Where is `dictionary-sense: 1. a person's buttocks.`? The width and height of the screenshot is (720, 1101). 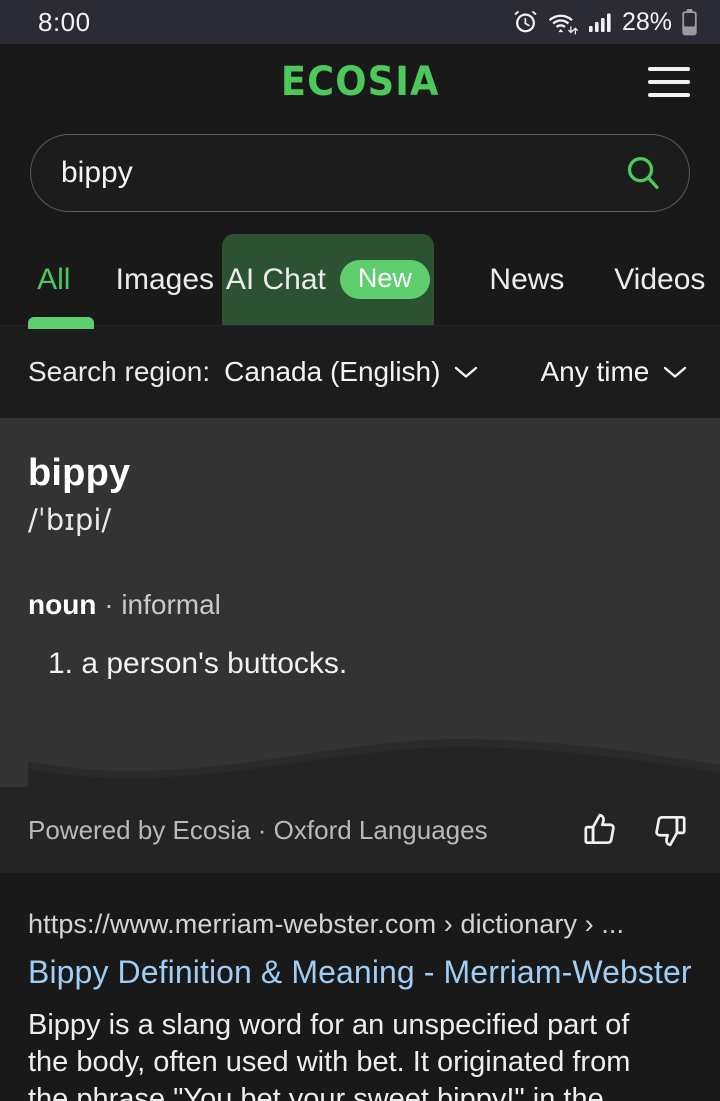
dictionary-sense: 1. a person's buttocks. is located at coordinates (198, 663).